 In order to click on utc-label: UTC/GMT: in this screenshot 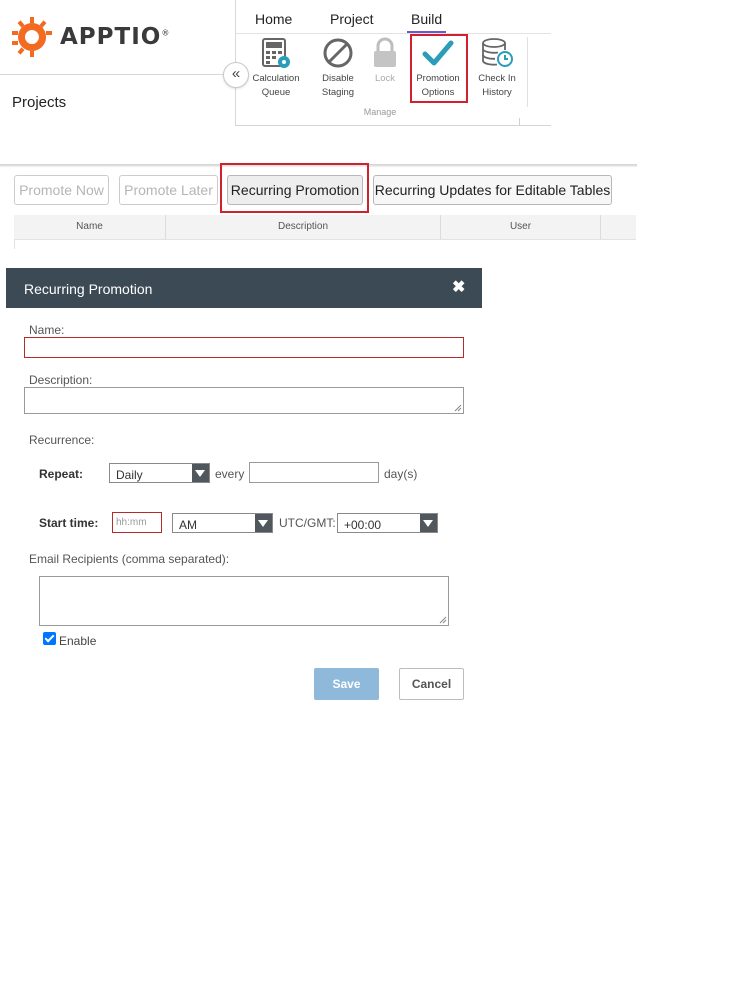, I will do `click(307, 523)`.